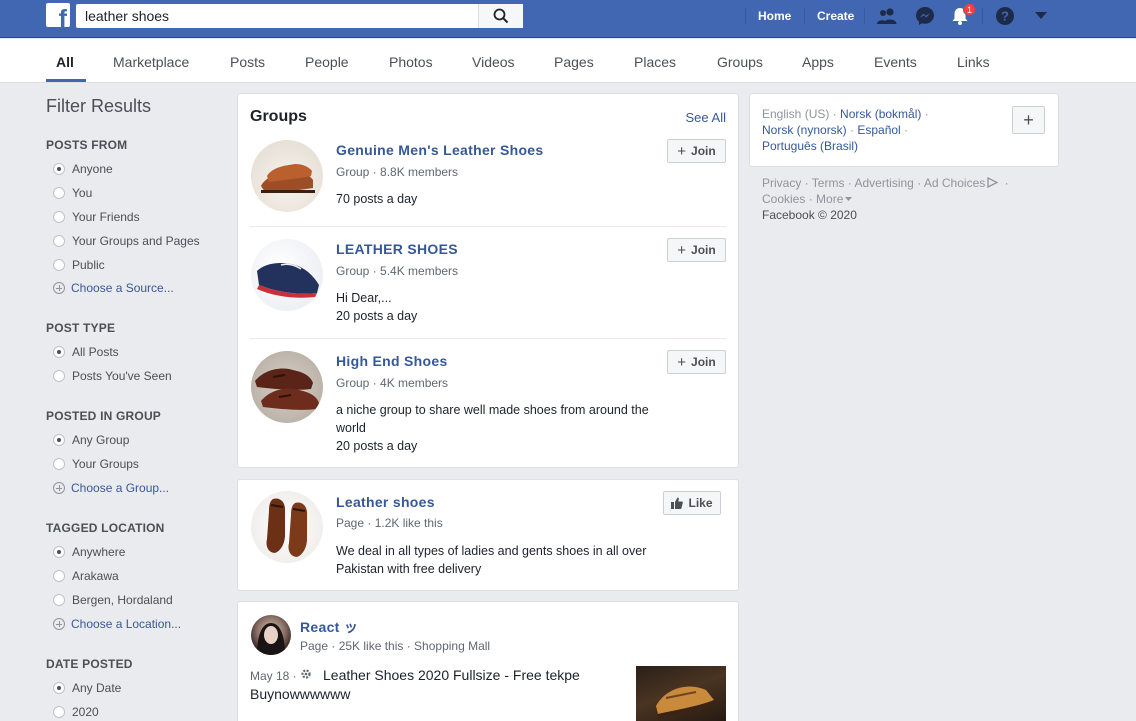 The width and height of the screenshot is (1136, 721). What do you see at coordinates (973, 62) in the screenshot?
I see `tab-links: Links` at bounding box center [973, 62].